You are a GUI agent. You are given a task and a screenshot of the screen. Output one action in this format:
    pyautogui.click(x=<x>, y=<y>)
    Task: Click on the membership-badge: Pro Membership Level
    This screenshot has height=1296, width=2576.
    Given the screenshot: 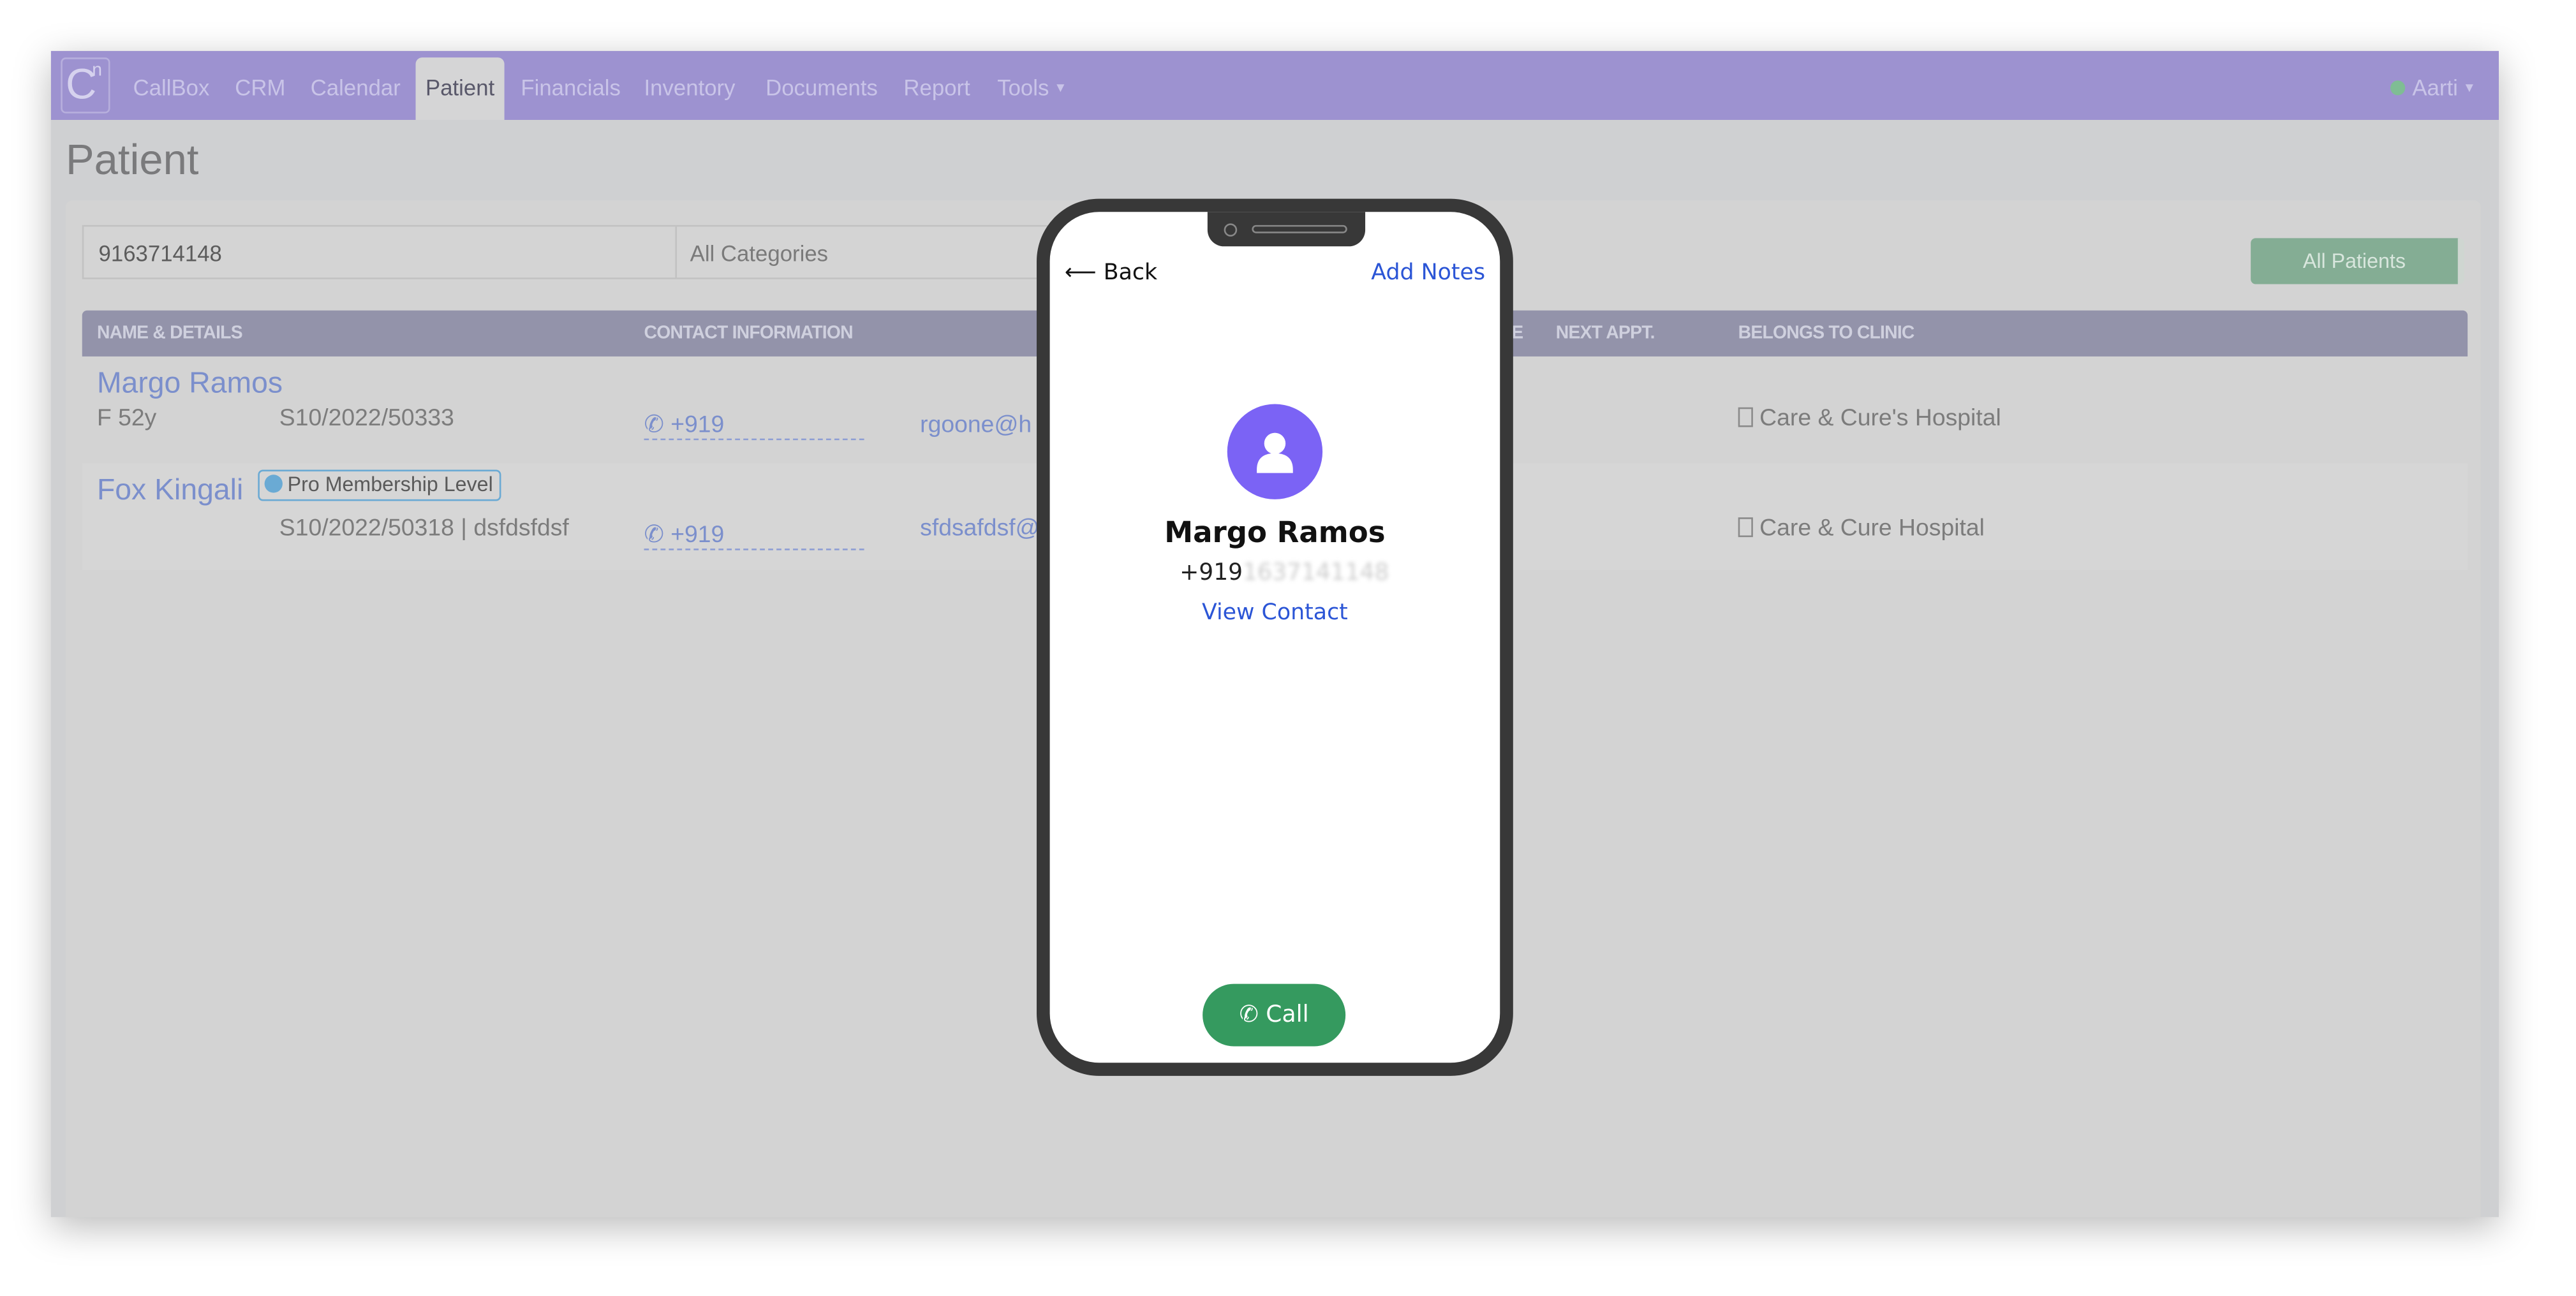 What is the action you would take?
    pyautogui.click(x=379, y=485)
    